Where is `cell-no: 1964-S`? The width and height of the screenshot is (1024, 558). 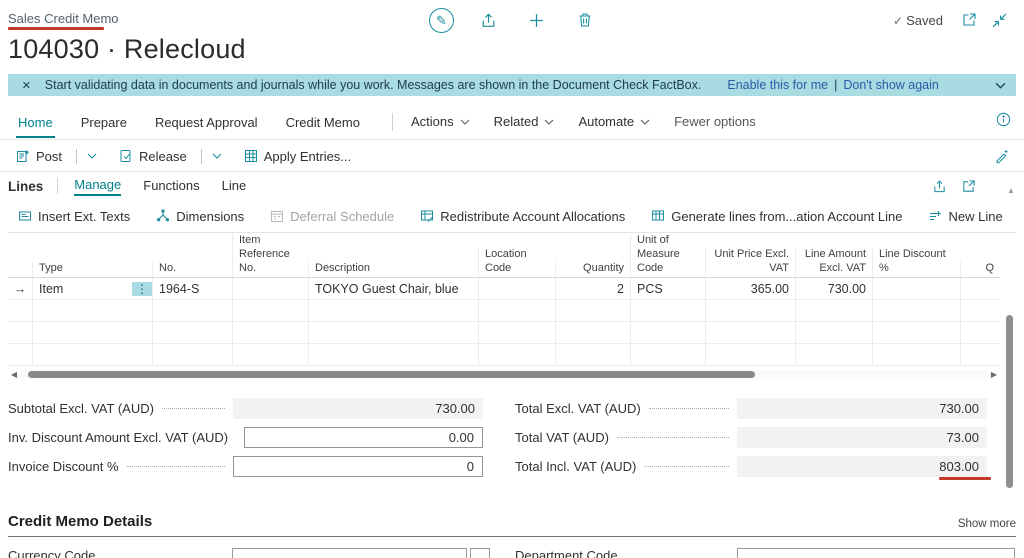 cell-no: 1964-S is located at coordinates (192, 288).